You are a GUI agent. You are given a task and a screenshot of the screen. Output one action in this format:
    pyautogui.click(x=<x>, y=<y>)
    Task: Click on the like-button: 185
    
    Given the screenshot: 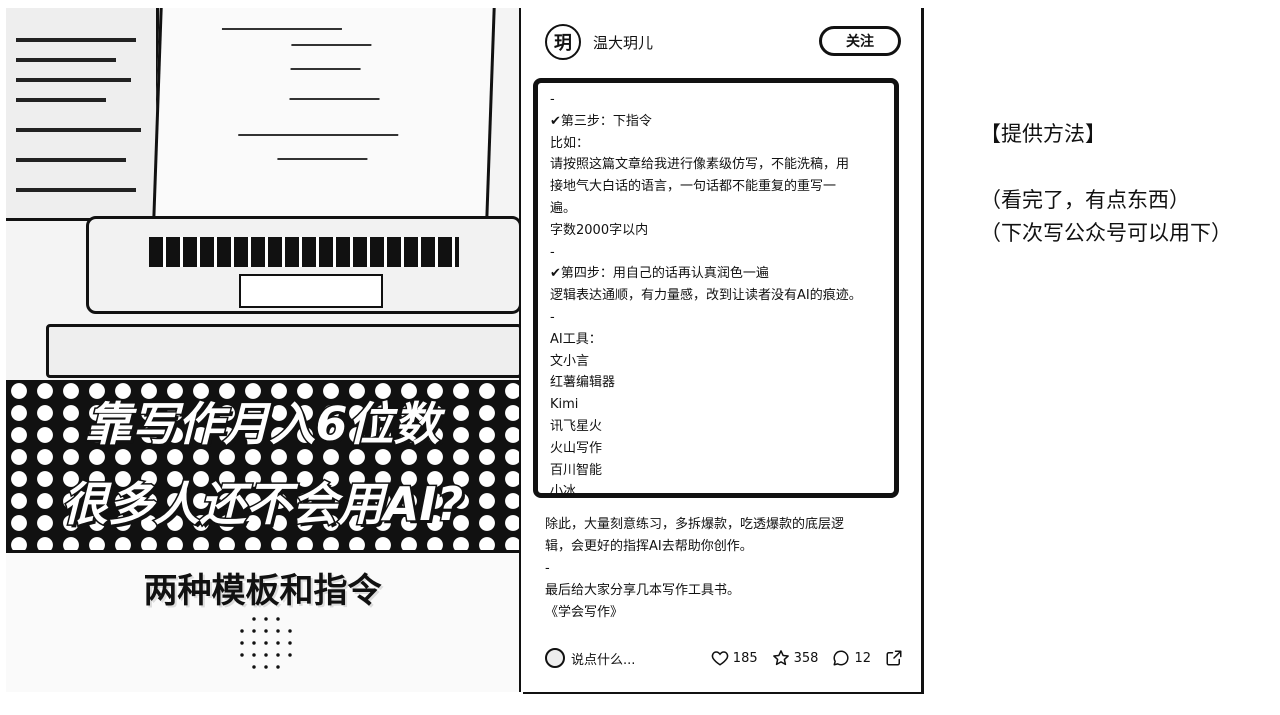 What is the action you would take?
    pyautogui.click(x=734, y=658)
    